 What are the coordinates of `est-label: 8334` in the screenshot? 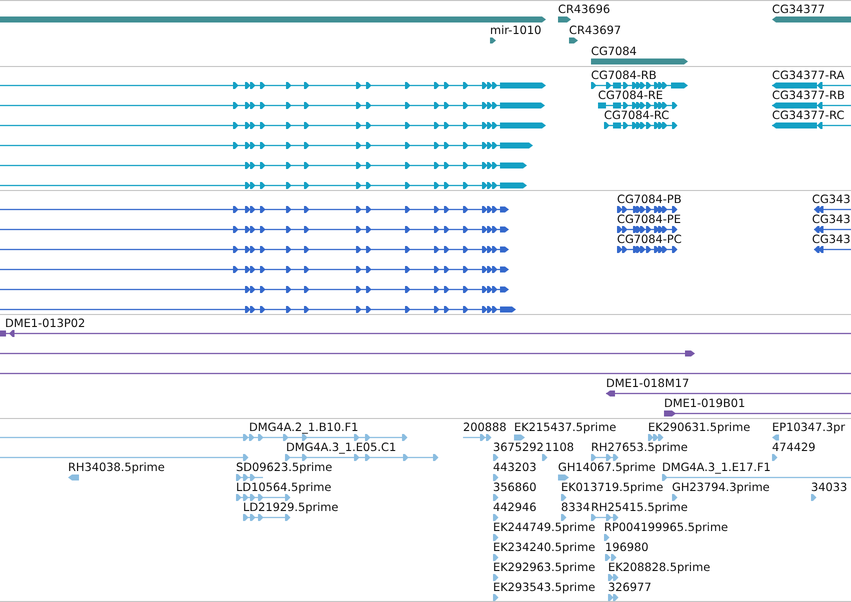 It's located at (575, 506).